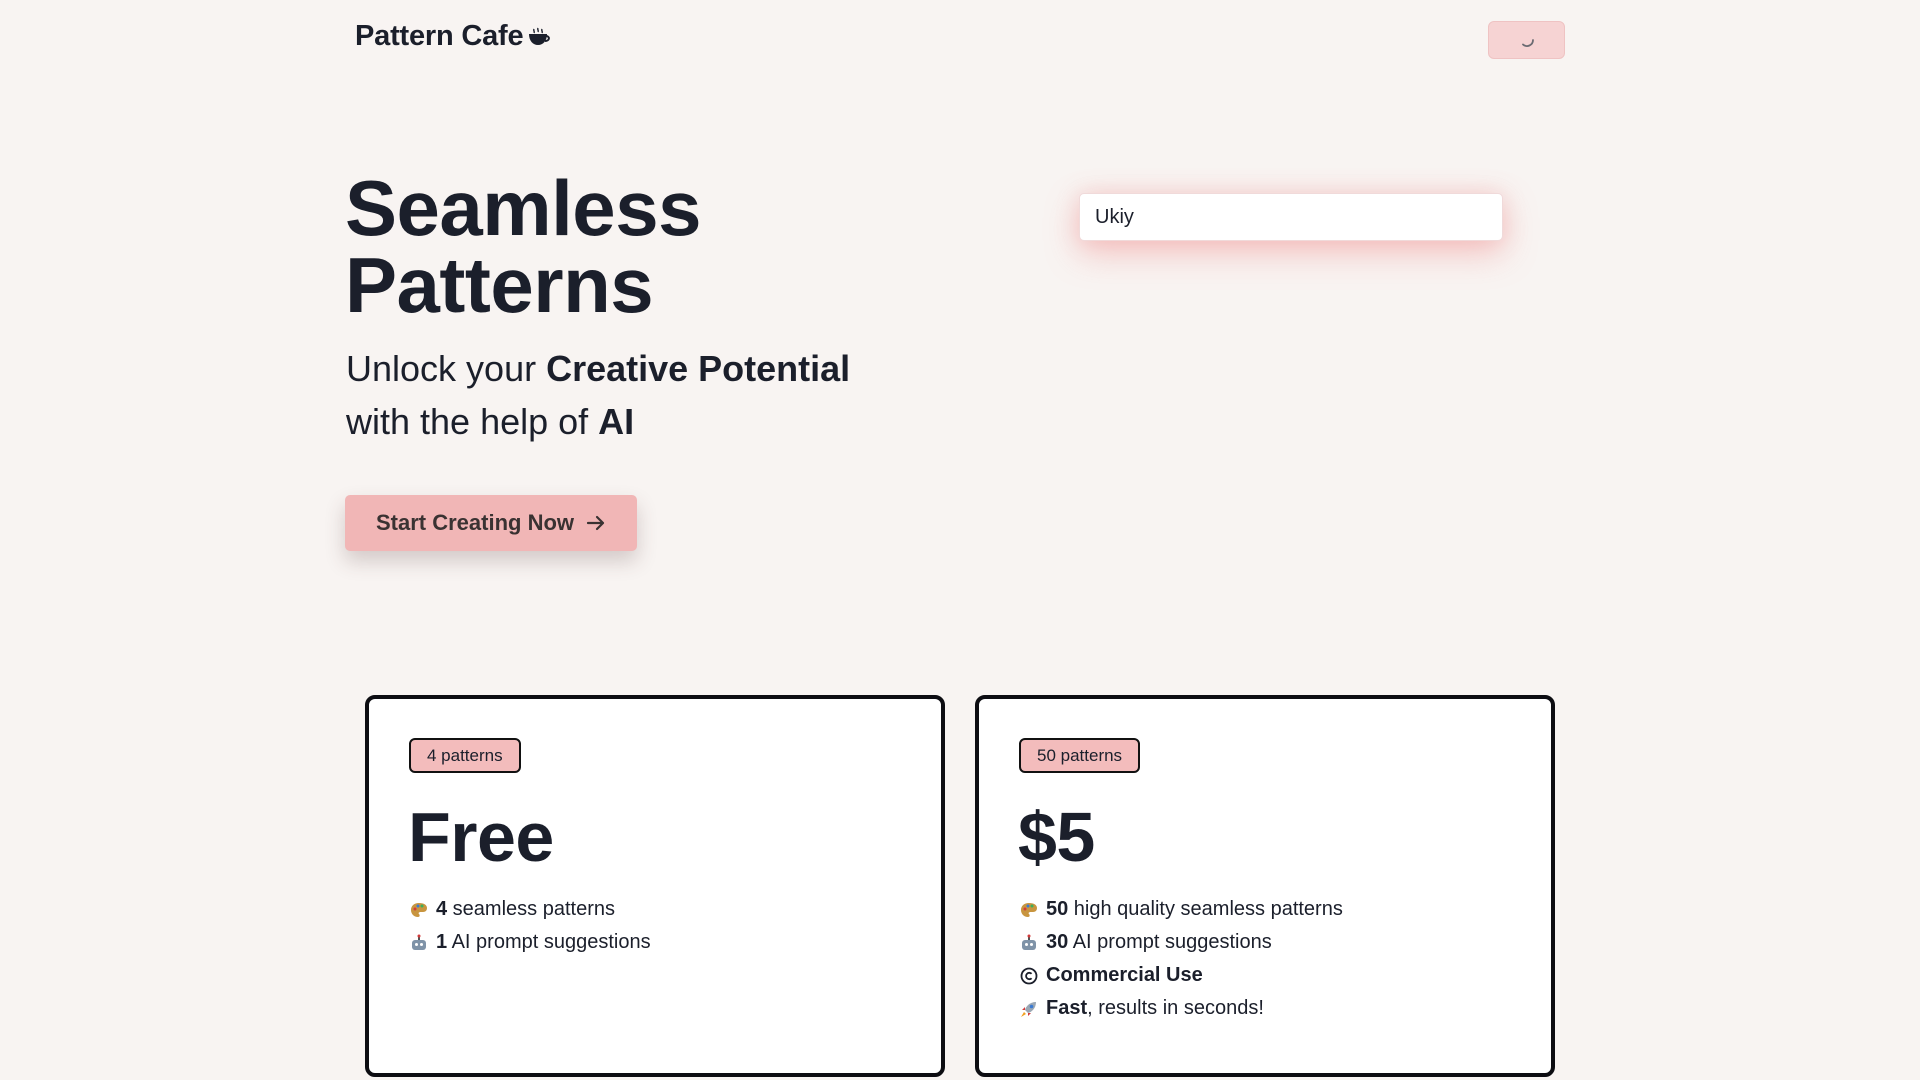 The height and width of the screenshot is (1080, 1920). I want to click on feature-text: high quality seamless patterns, so click(1205, 909).